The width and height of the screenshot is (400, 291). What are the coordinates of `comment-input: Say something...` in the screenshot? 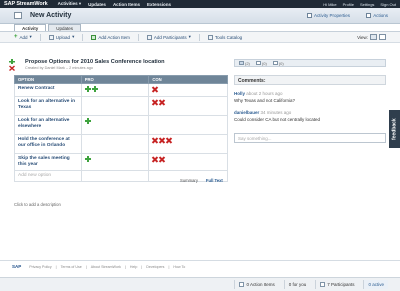 It's located at (310, 138).